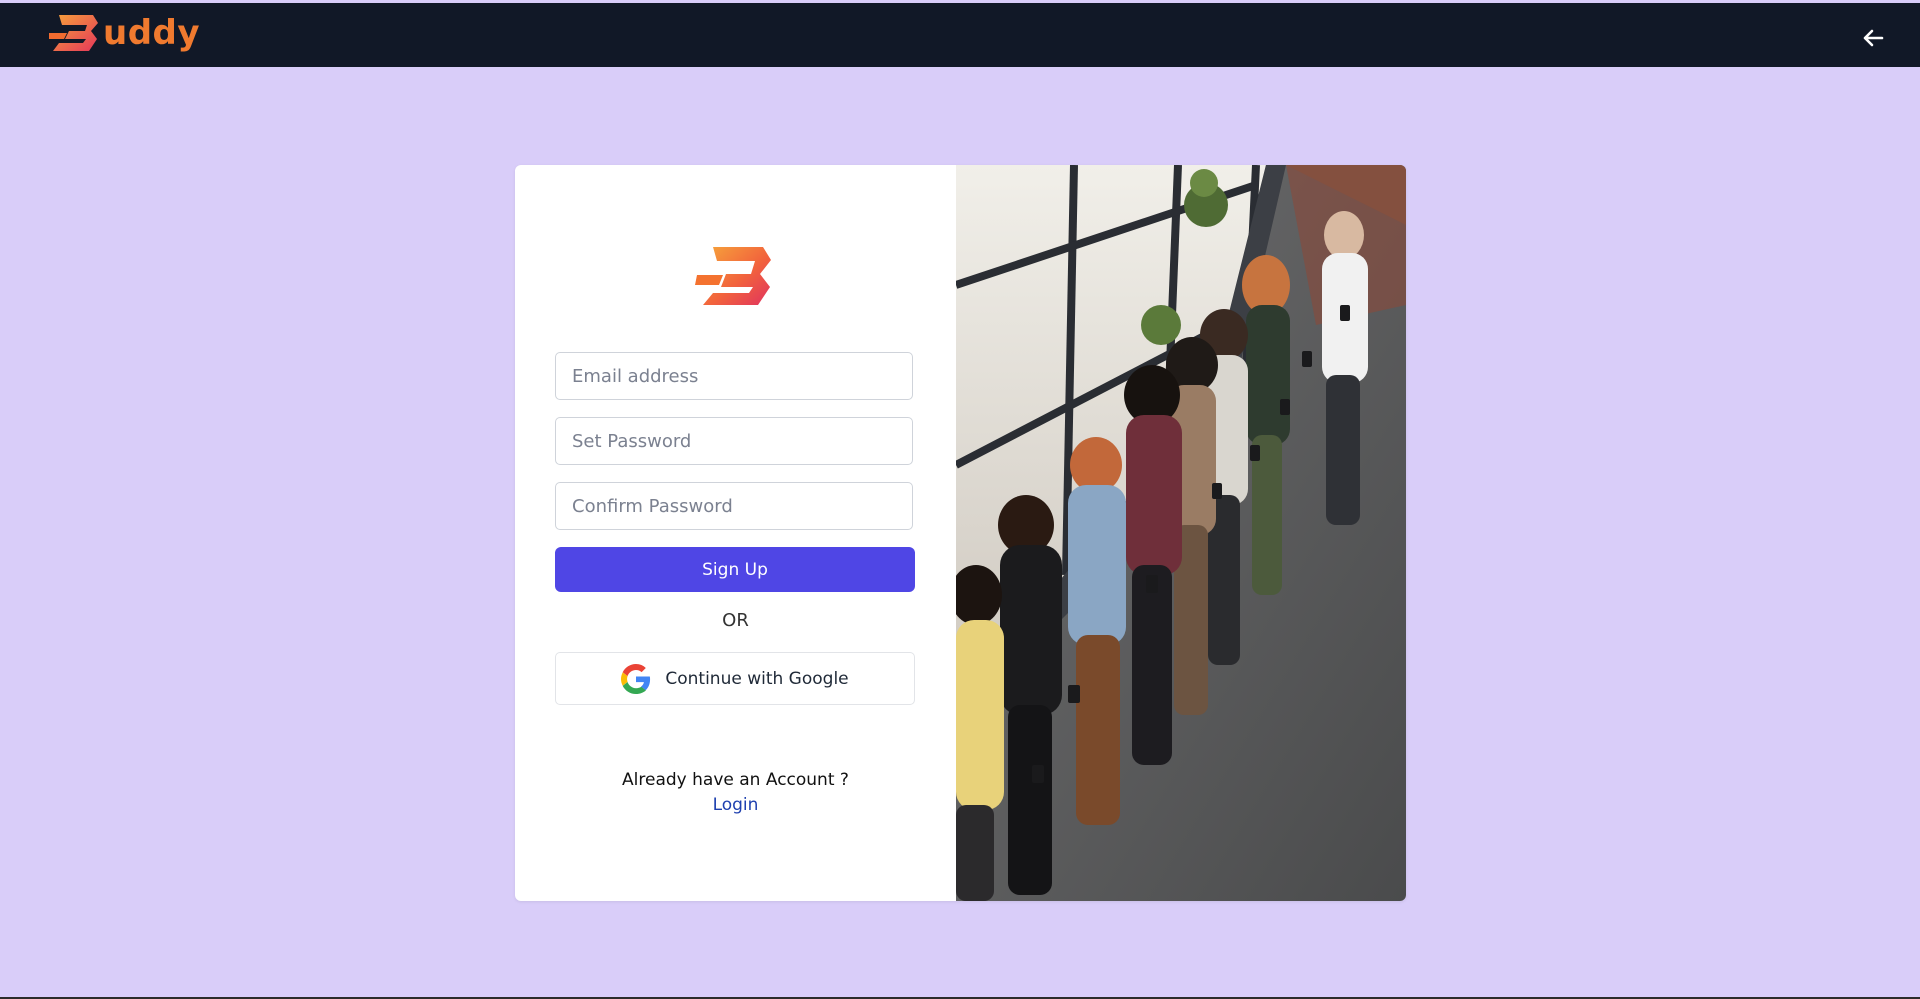  Describe the element at coordinates (735, 780) in the screenshot. I see `existing-account-text: Already have an Account ?` at that location.